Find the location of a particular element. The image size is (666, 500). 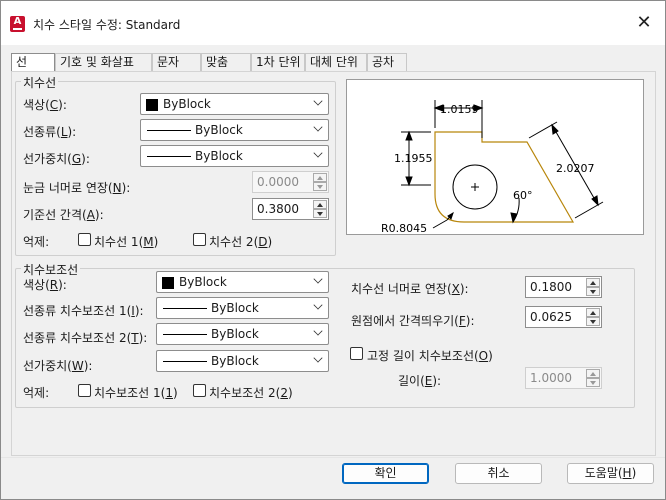

suppress-ext-line-2-checkbox is located at coordinates (199, 390).